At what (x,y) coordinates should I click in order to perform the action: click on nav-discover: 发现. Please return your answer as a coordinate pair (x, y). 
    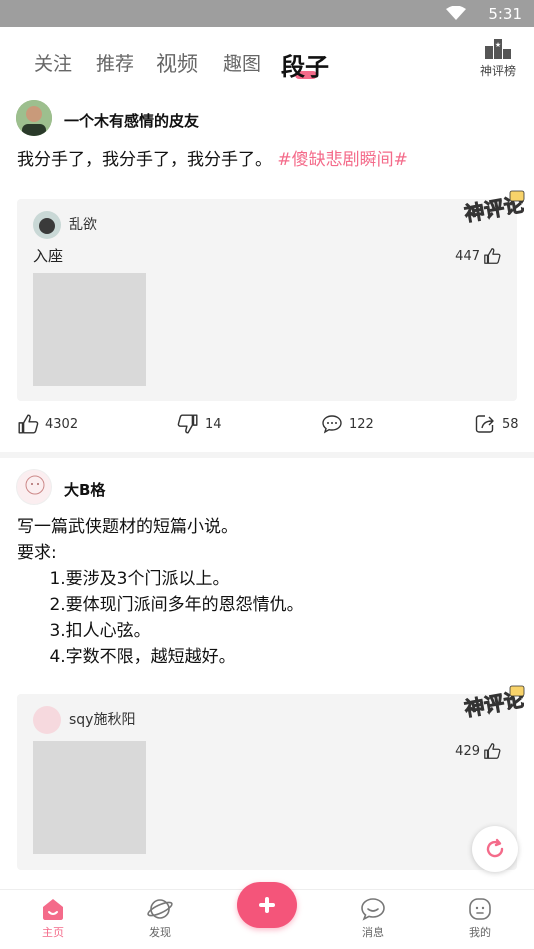
    Looking at the image, I should click on (160, 918).